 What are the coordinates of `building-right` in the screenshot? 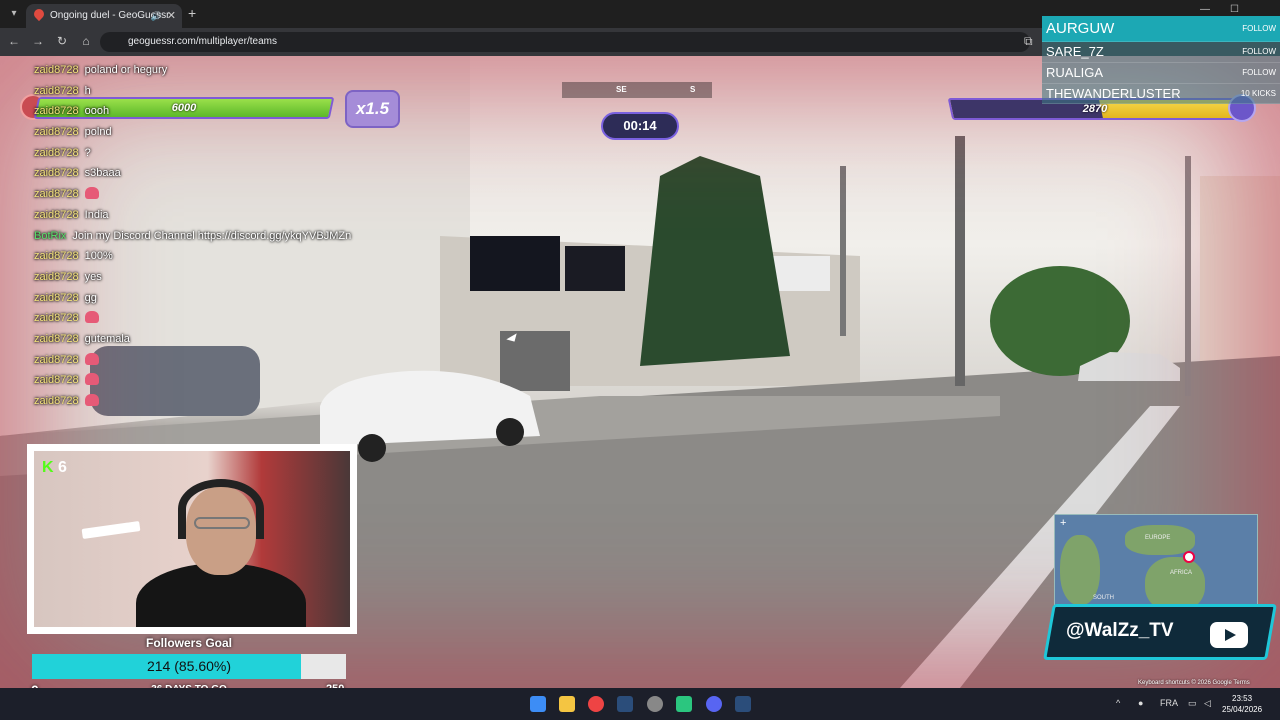 It's located at (1240, 276).